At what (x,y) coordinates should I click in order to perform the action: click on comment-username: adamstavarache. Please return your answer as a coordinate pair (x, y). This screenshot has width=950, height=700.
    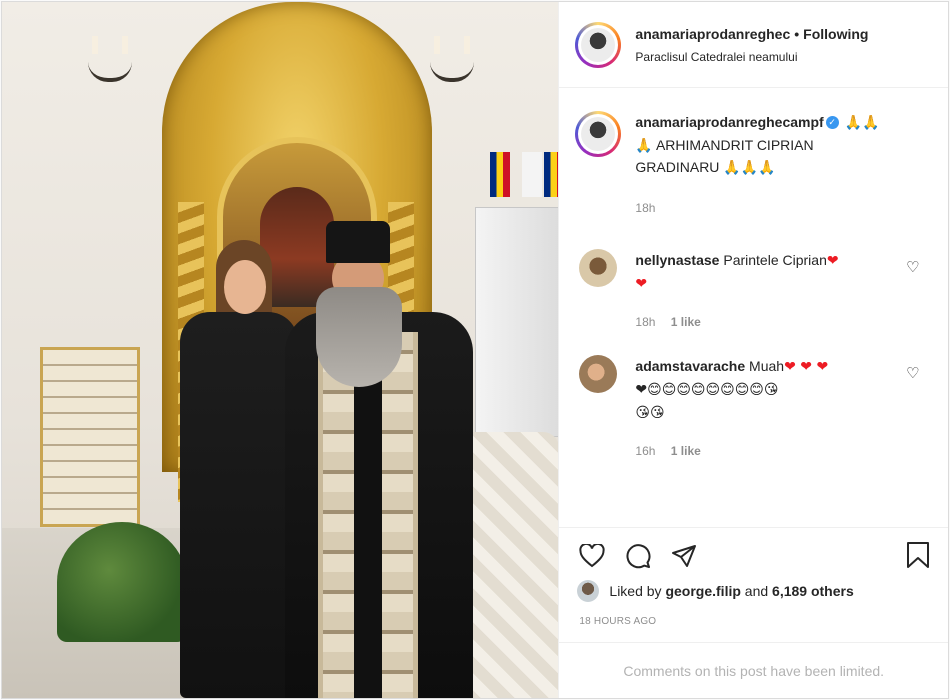
    Looking at the image, I should click on (690, 366).